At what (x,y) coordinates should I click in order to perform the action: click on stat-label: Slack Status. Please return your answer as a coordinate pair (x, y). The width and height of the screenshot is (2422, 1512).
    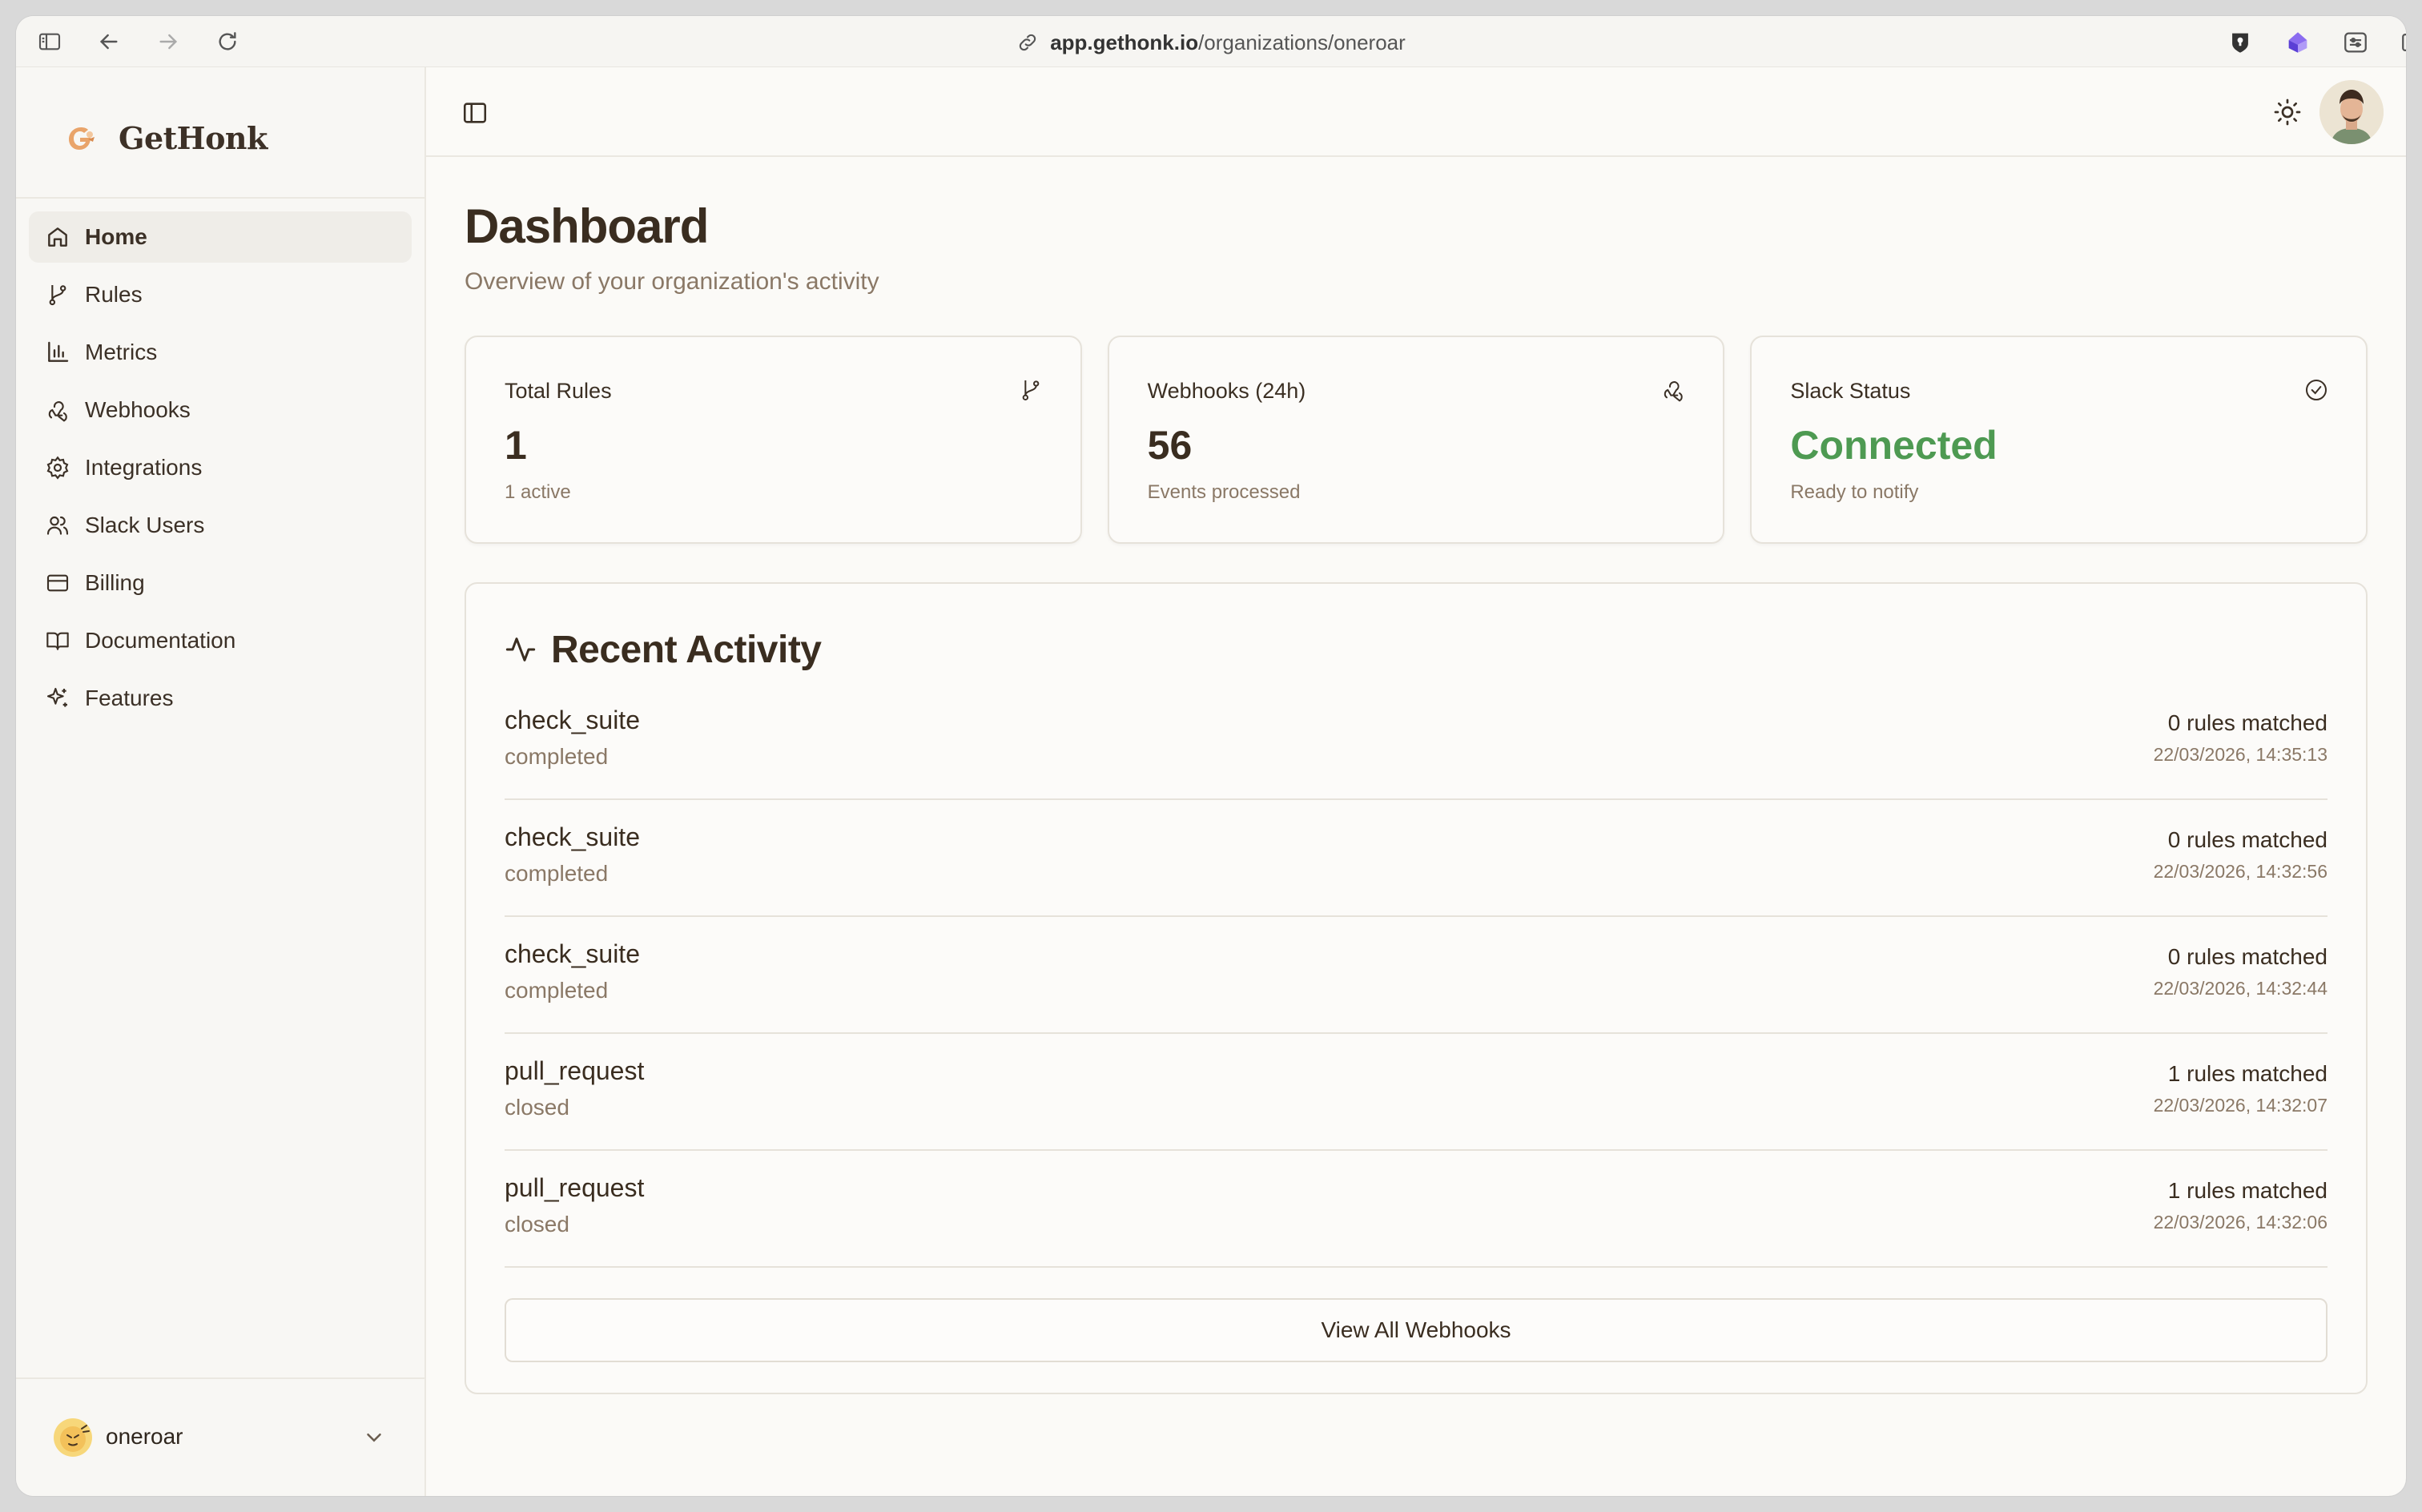
    Looking at the image, I should click on (1850, 391).